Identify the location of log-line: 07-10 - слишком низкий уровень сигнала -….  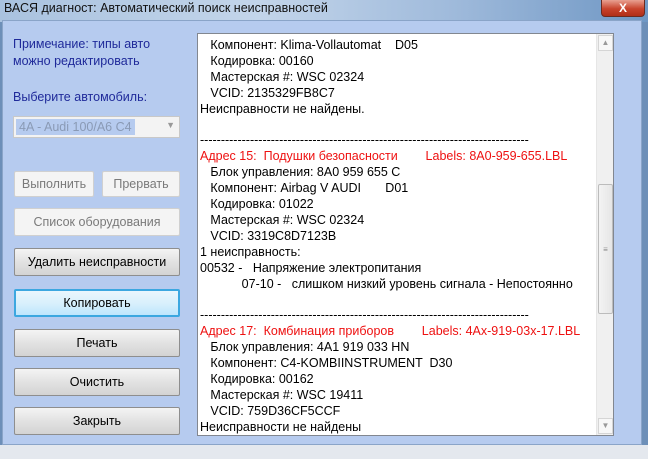
(386, 283).